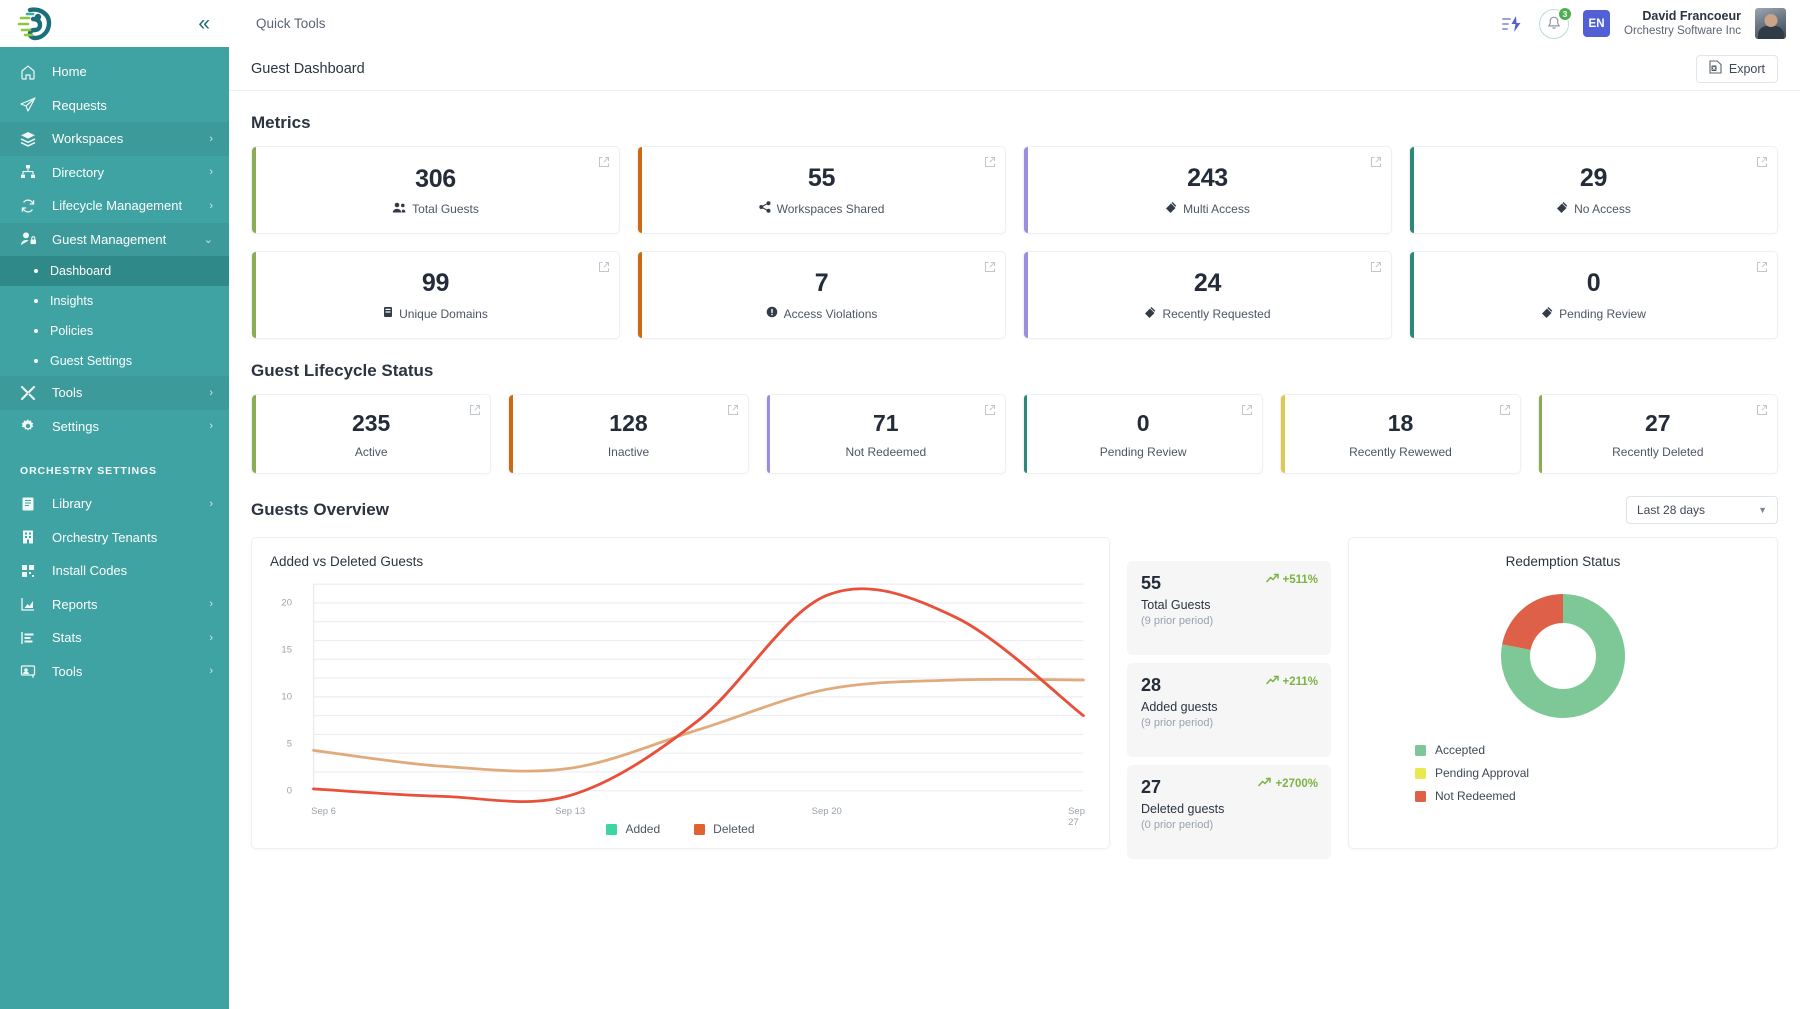  Describe the element at coordinates (205, 23) in the screenshot. I see `collapse-sidebar-icon: «` at that location.